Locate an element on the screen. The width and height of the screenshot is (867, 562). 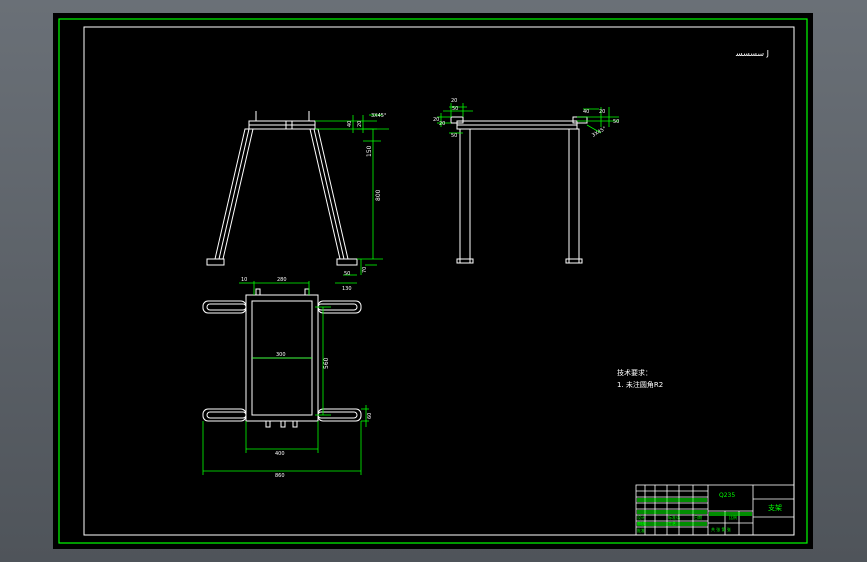
top-dim-left-gap: 10 is located at coordinates (244, 280).